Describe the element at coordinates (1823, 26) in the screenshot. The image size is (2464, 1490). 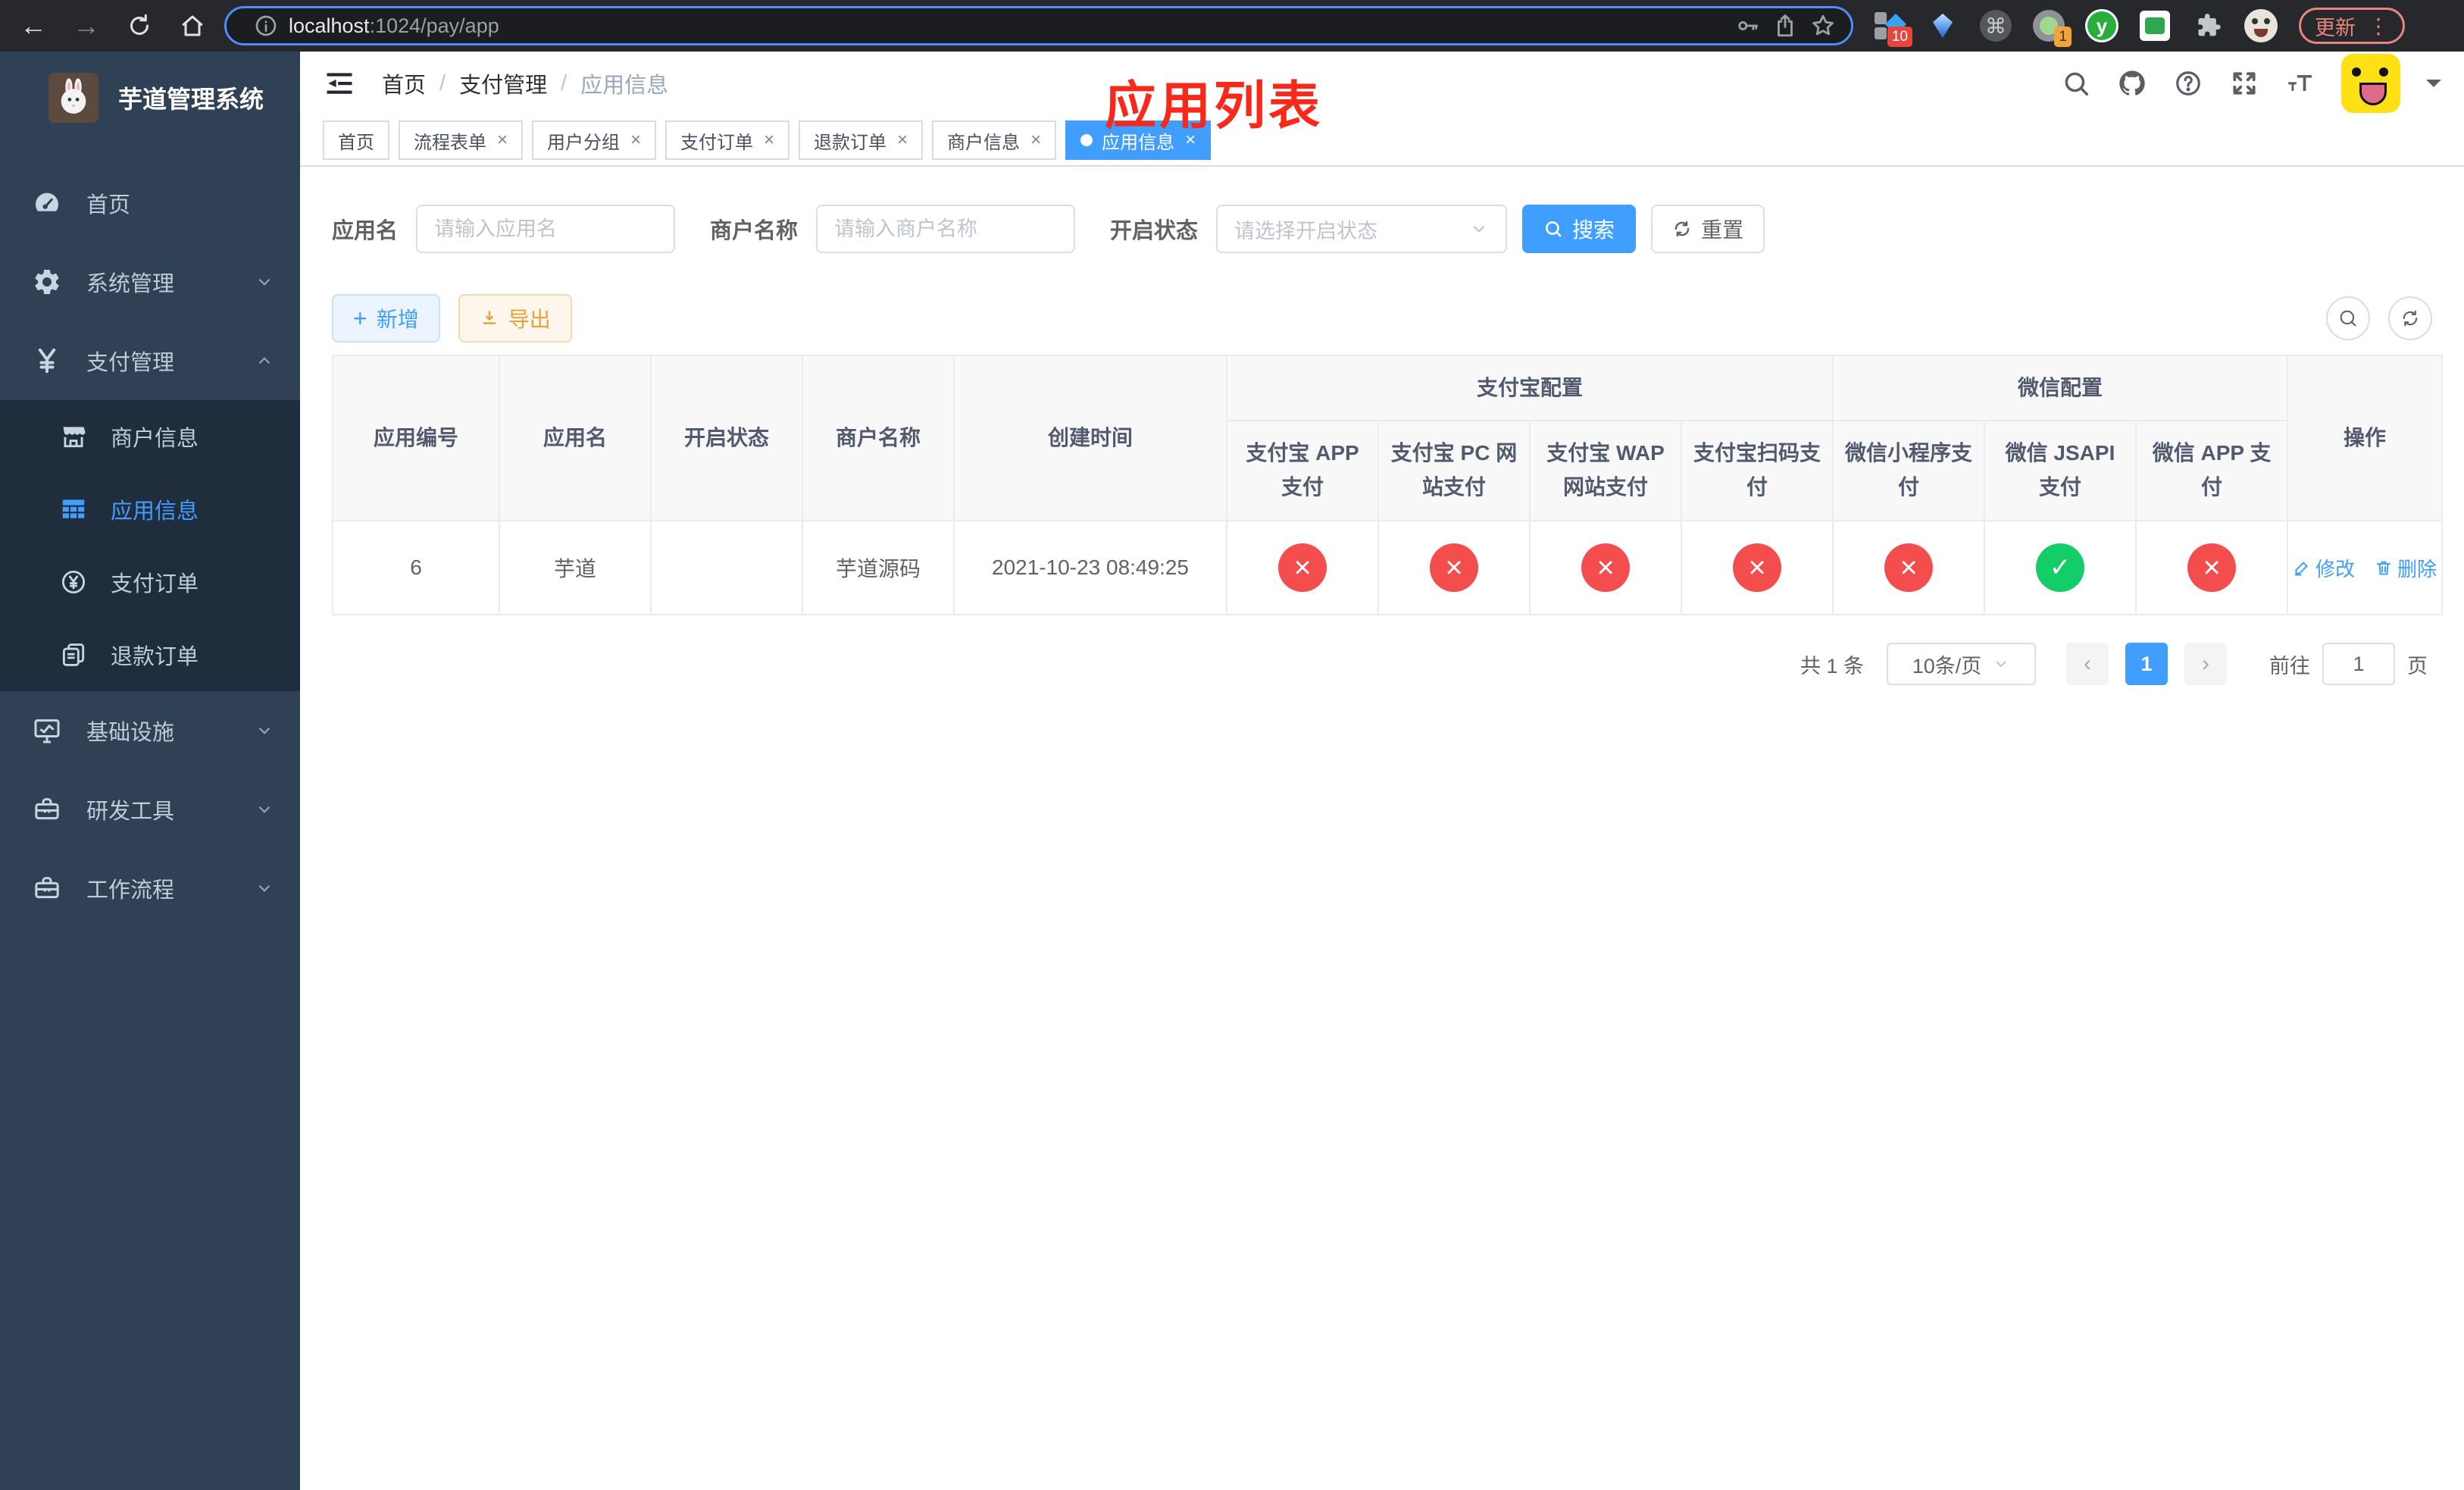
I see `bookmark-star-icon` at that location.